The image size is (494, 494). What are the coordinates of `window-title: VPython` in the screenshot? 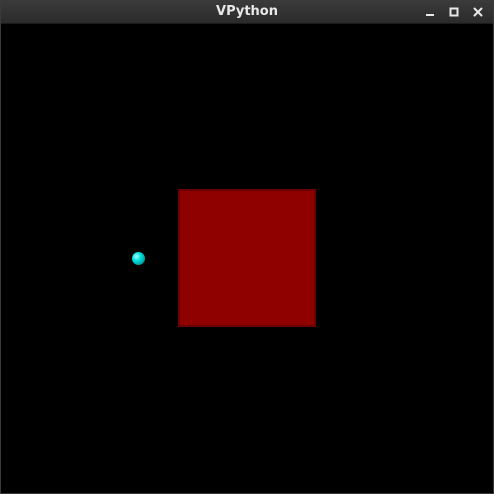 It's located at (247, 11).